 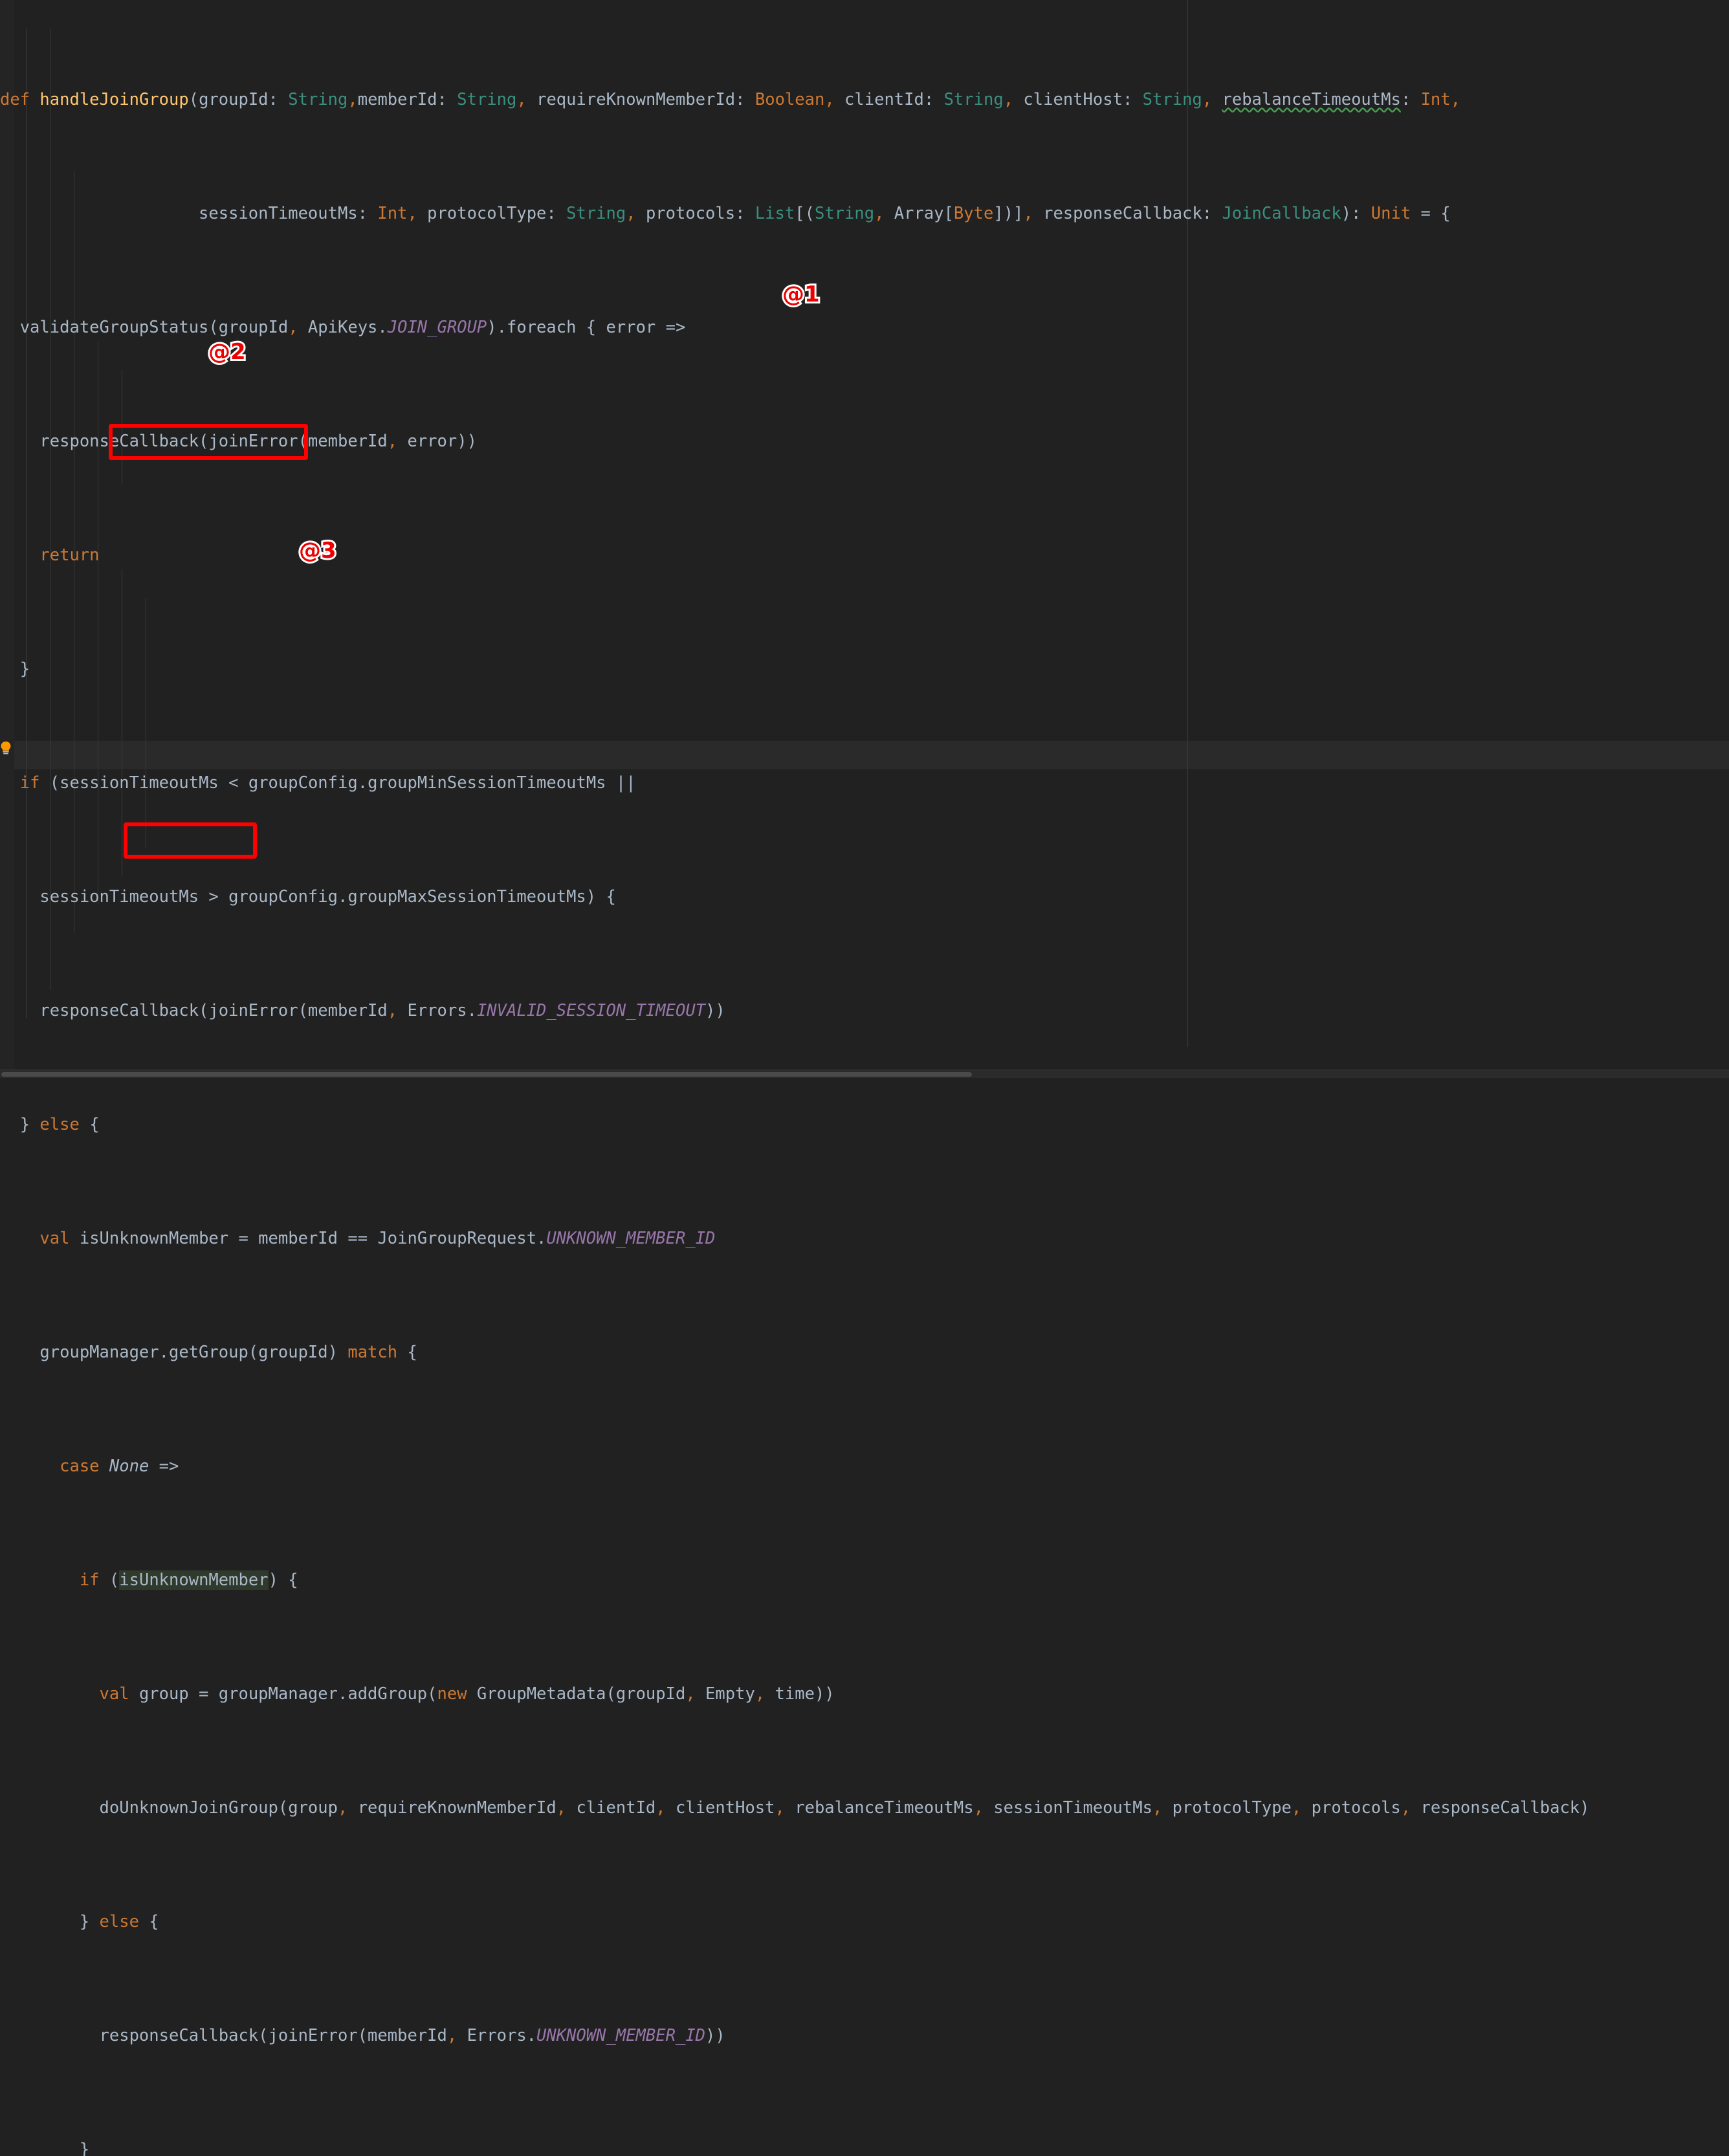 I want to click on code-line: if (isUnknownMember) {, so click(x=804, y=1580).